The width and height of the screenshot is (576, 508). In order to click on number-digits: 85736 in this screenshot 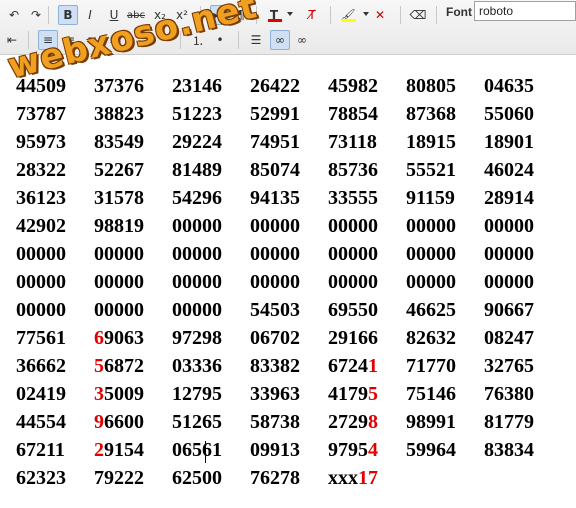, I will do `click(353, 170)`.